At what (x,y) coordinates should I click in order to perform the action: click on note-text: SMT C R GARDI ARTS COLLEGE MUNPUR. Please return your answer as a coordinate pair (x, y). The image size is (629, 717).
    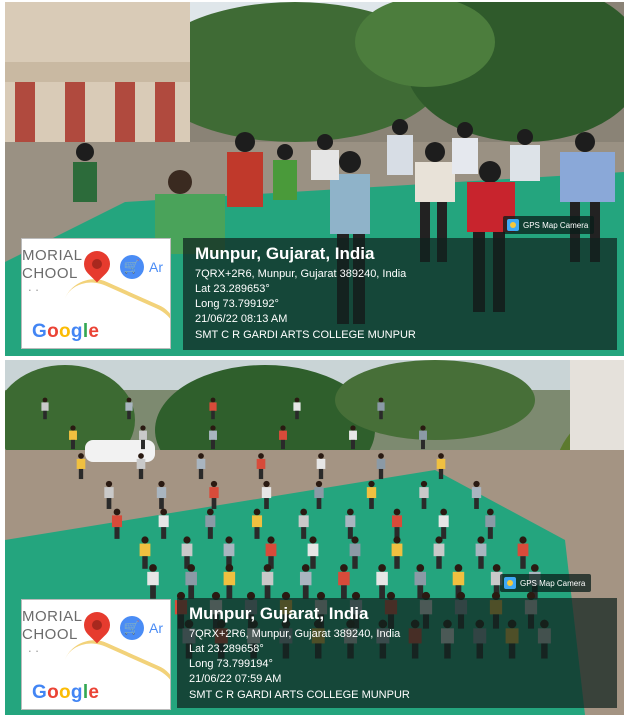
    Looking at the image, I should click on (299, 695).